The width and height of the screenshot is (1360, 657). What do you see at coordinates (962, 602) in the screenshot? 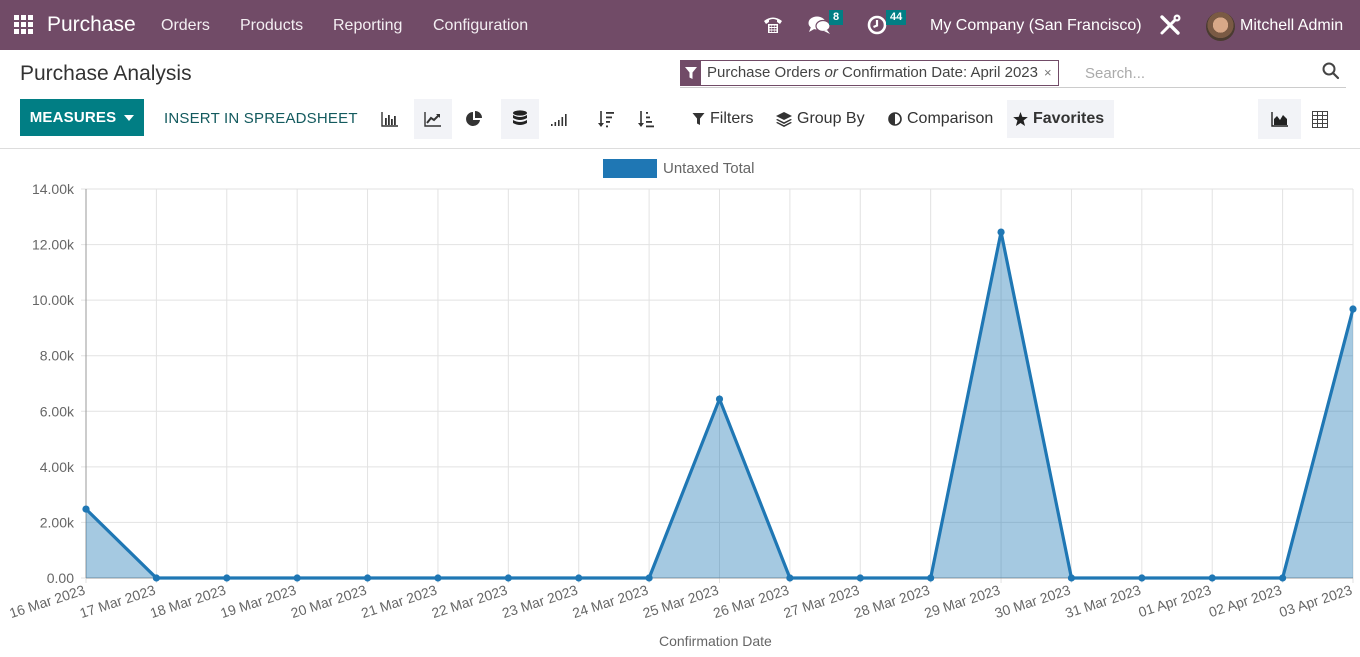
I see `x-tick-label: 29 Mar 2023` at bounding box center [962, 602].